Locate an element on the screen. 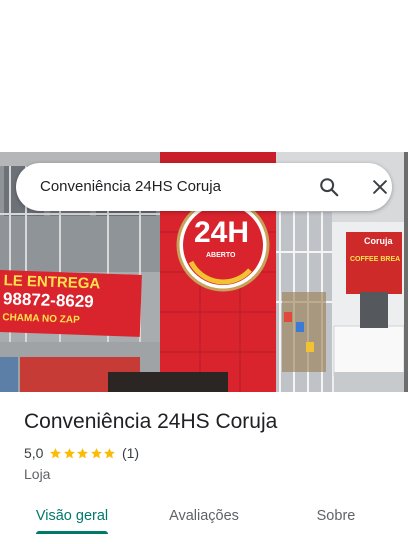 The width and height of the screenshot is (408, 544). tab-reviews-label: Avaliações is located at coordinates (204, 516).